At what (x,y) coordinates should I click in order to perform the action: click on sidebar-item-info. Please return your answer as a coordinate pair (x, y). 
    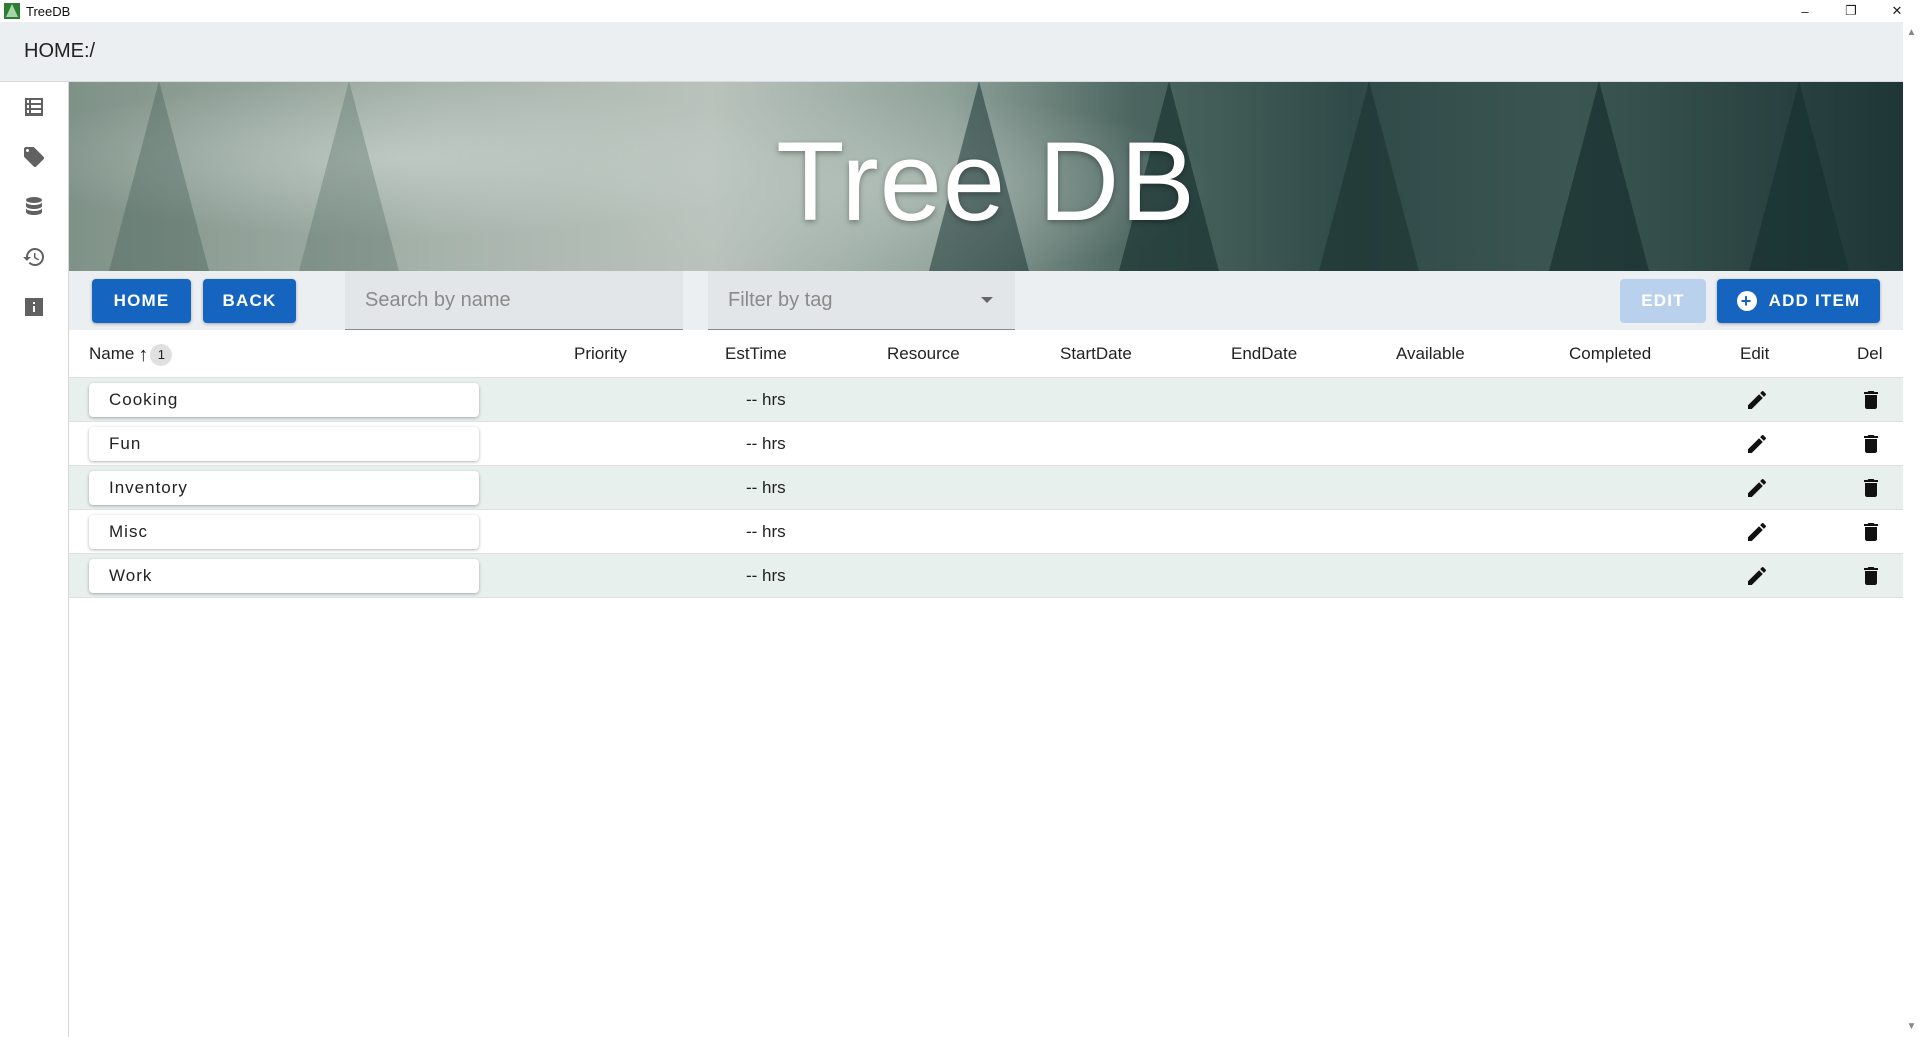
    Looking at the image, I should click on (34, 307).